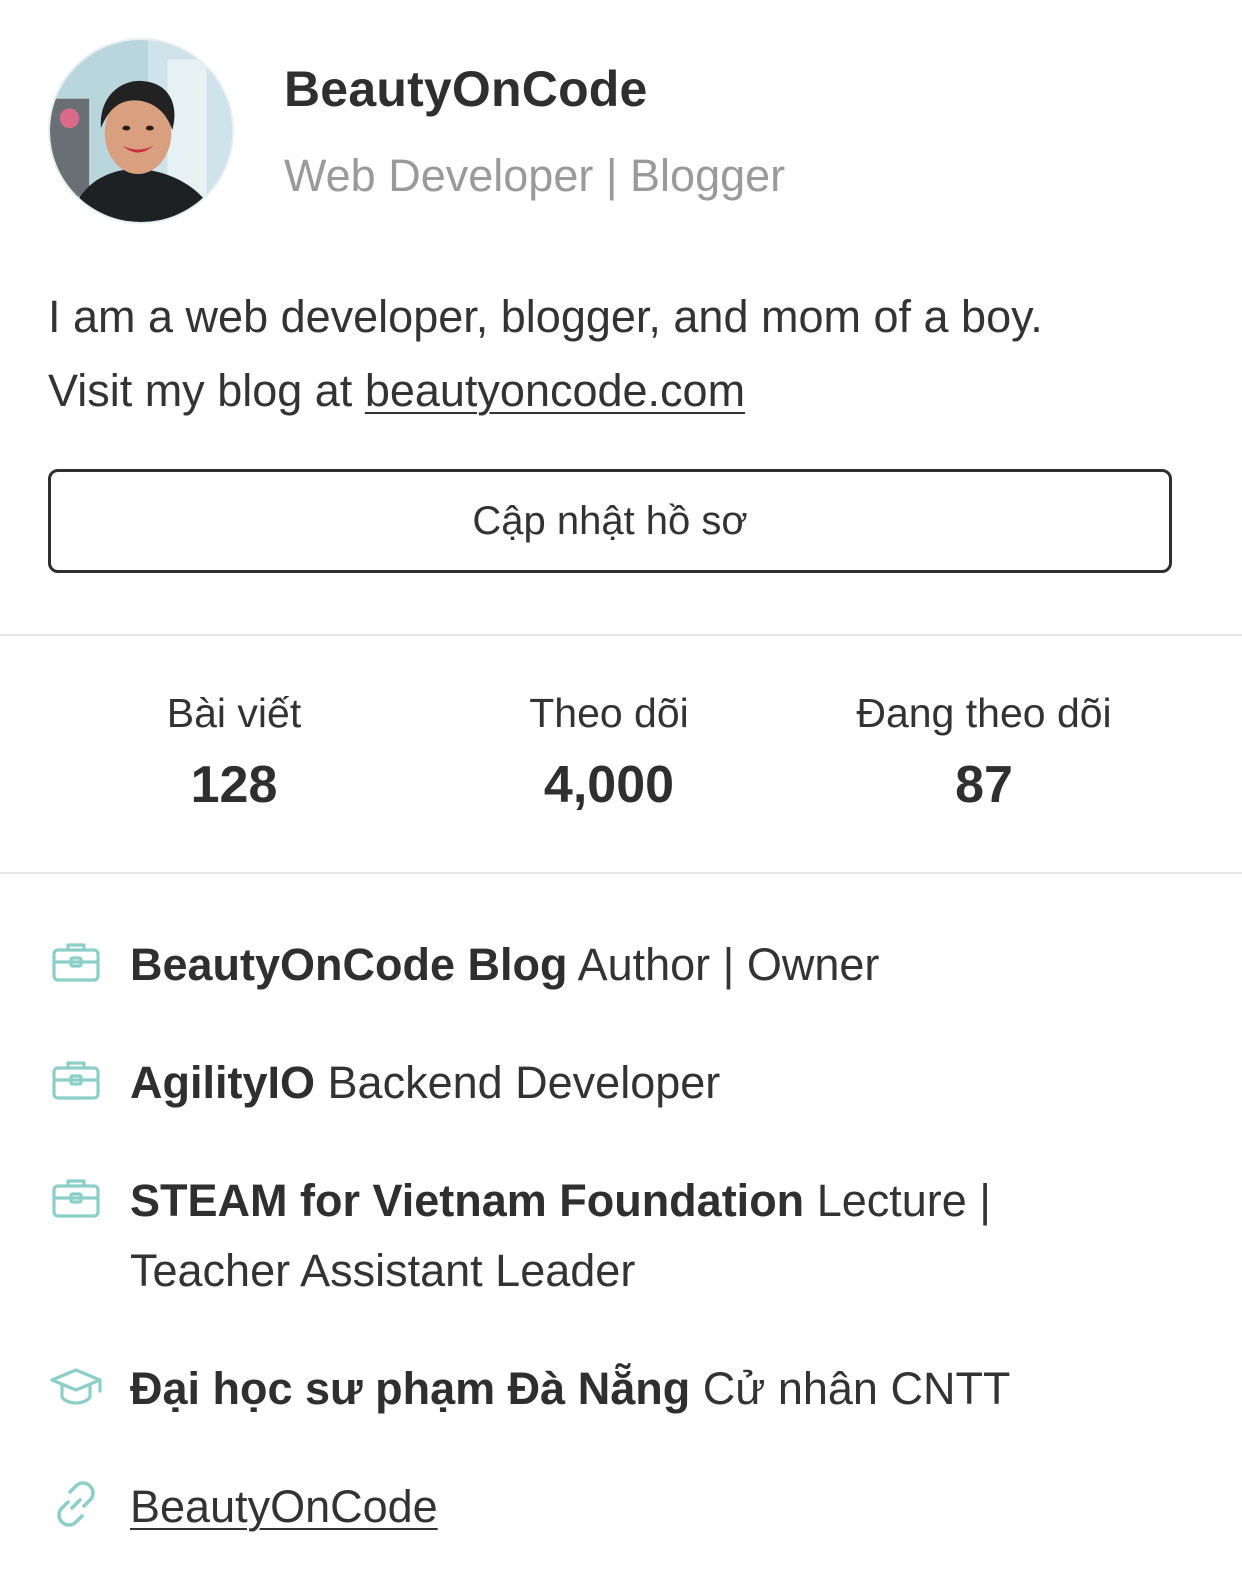 The width and height of the screenshot is (1242, 1596). I want to click on work-text: BeautyOnCode Blog Author | Owner, so click(630, 965).